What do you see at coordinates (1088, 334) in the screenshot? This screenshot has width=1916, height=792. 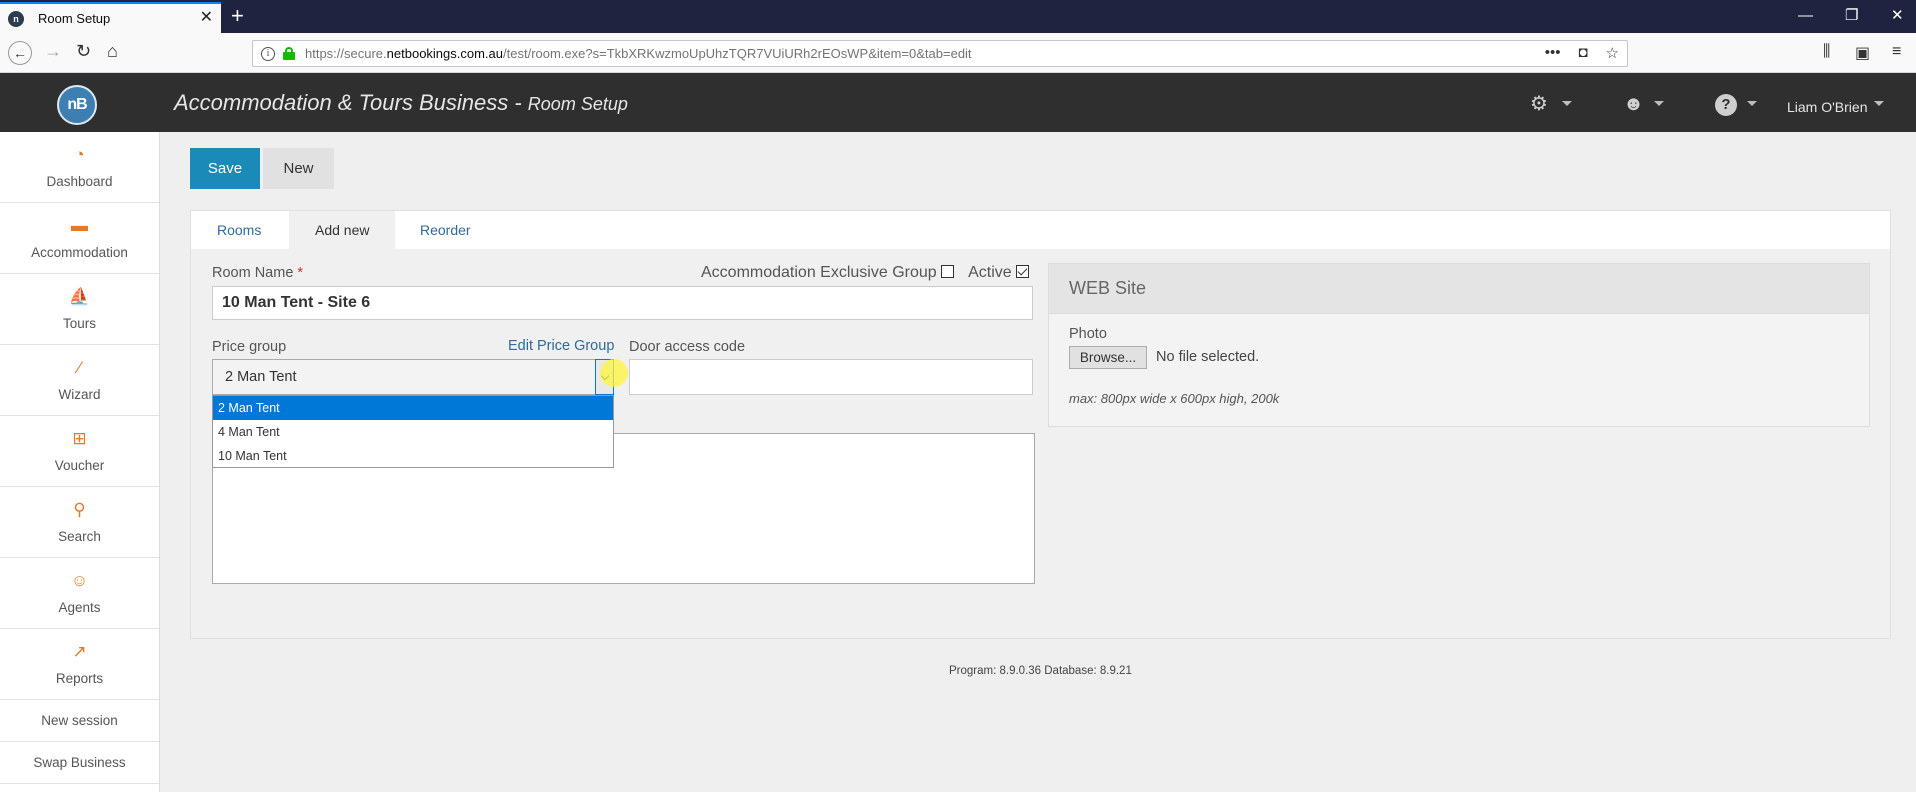 I see `photo-label: Photo` at bounding box center [1088, 334].